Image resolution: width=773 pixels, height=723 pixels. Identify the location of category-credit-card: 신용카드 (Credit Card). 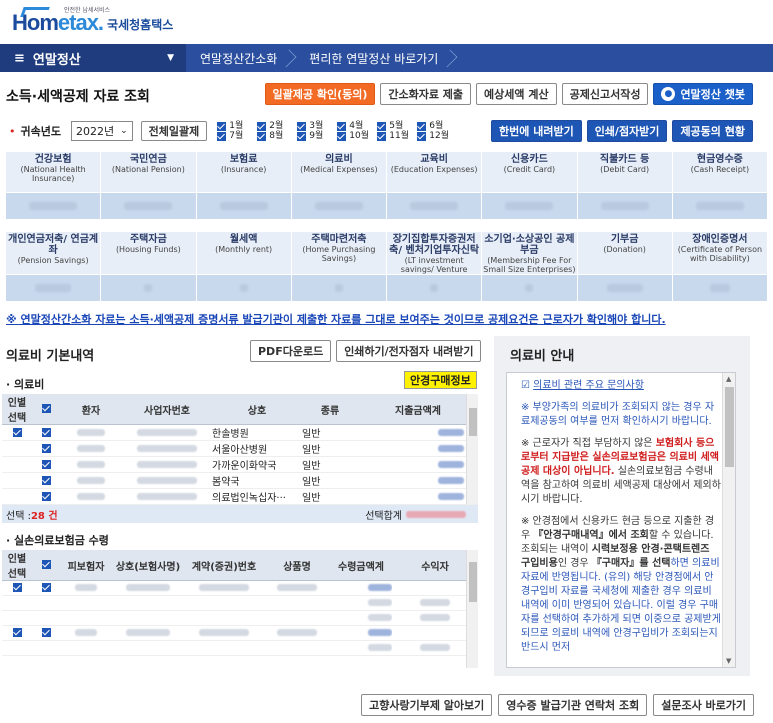
(529, 172).